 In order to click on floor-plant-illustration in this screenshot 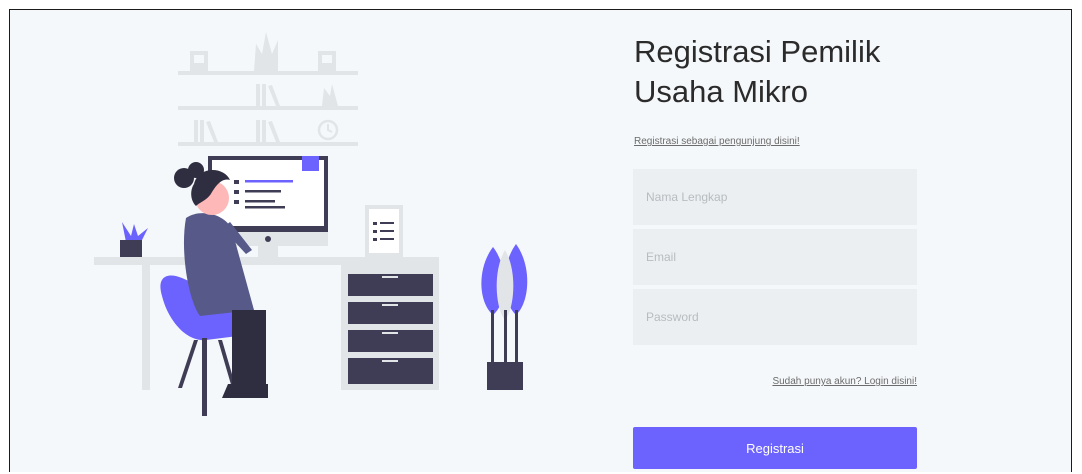, I will do `click(504, 317)`.